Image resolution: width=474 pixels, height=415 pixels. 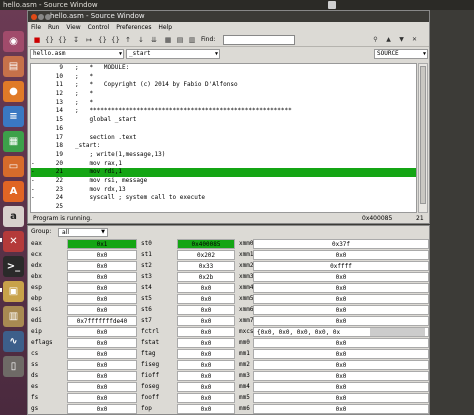 What do you see at coordinates (332, 5) in the screenshot?
I see `network-indicator-icon` at bounding box center [332, 5].